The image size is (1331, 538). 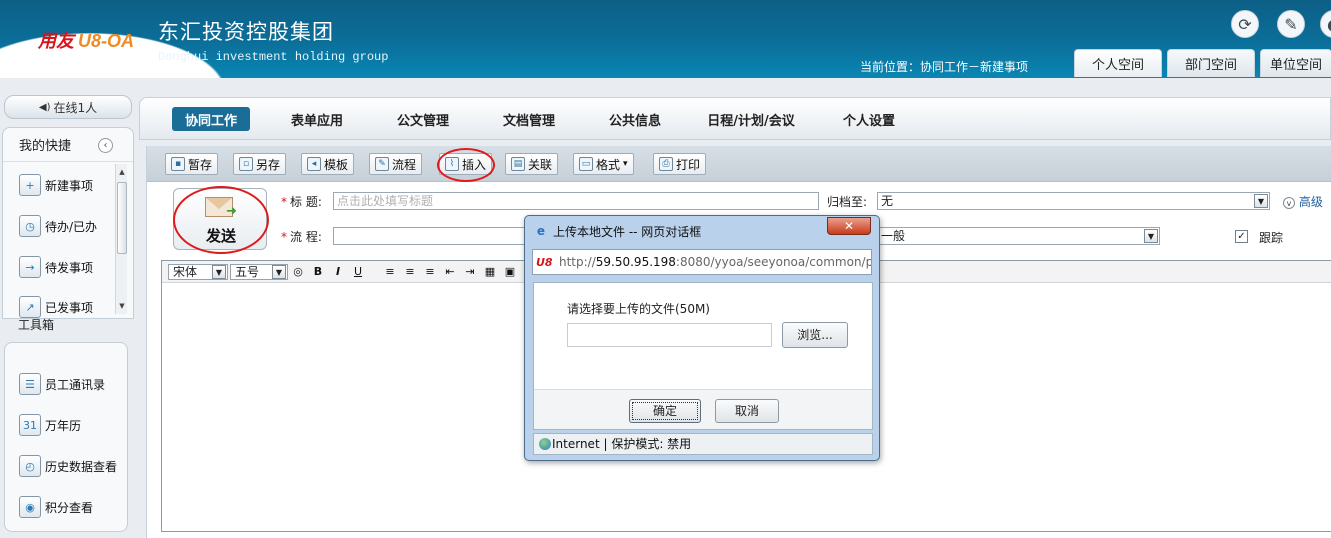 What do you see at coordinates (622, 444) in the screenshot?
I see `status-text: Internet | 保护模式: 禁用` at bounding box center [622, 444].